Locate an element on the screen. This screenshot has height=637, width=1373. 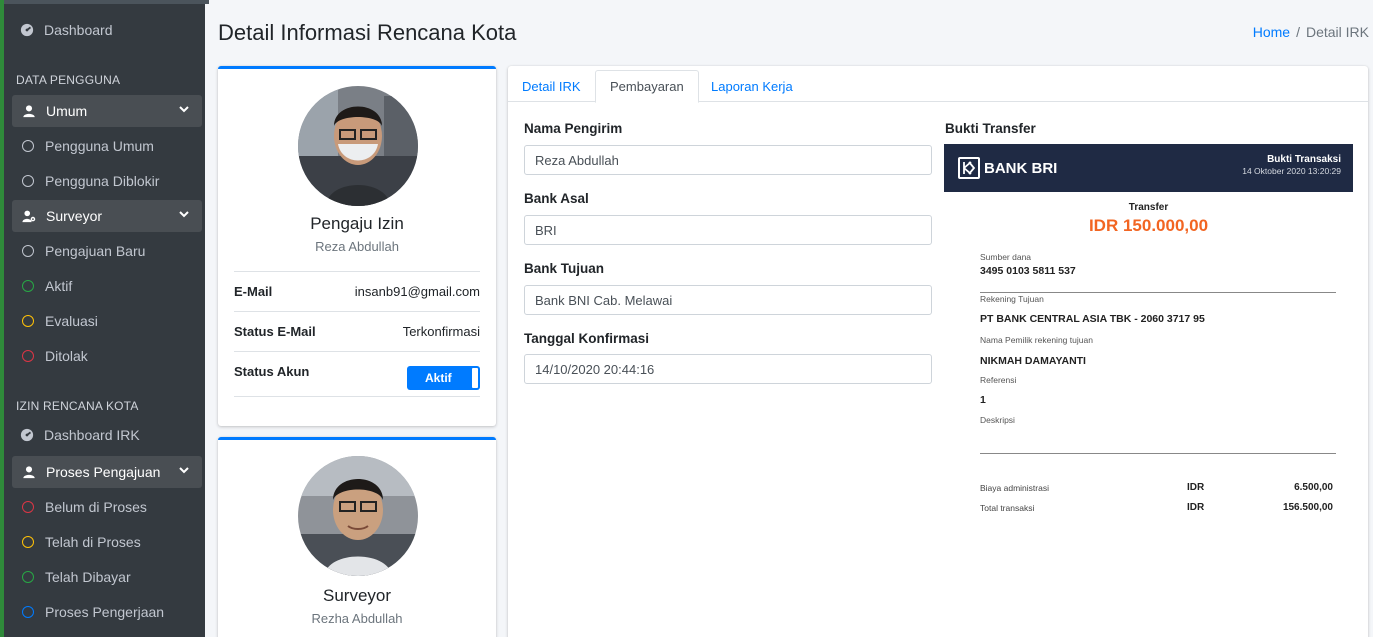
sidebar-item-label: Proses Pengerjaan is located at coordinates (105, 612).